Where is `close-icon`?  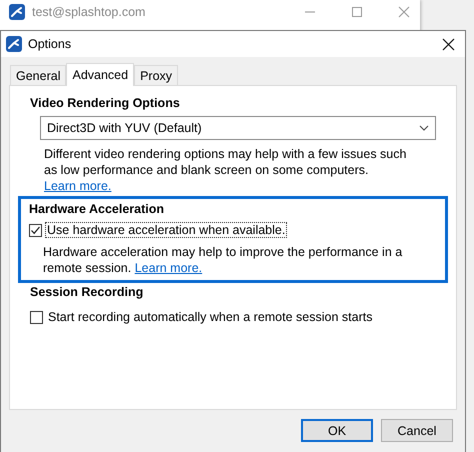
close-icon is located at coordinates (448, 44).